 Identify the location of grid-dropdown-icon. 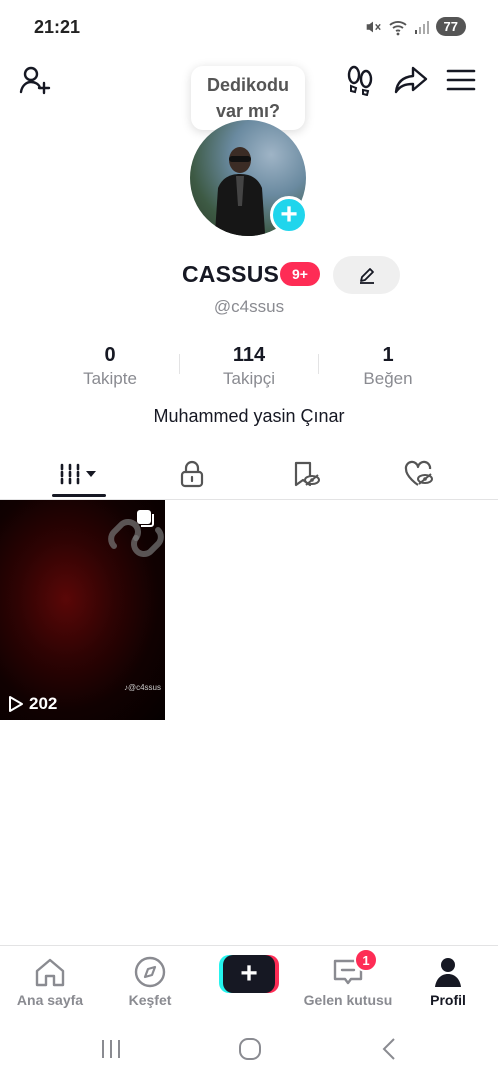
(78, 474).